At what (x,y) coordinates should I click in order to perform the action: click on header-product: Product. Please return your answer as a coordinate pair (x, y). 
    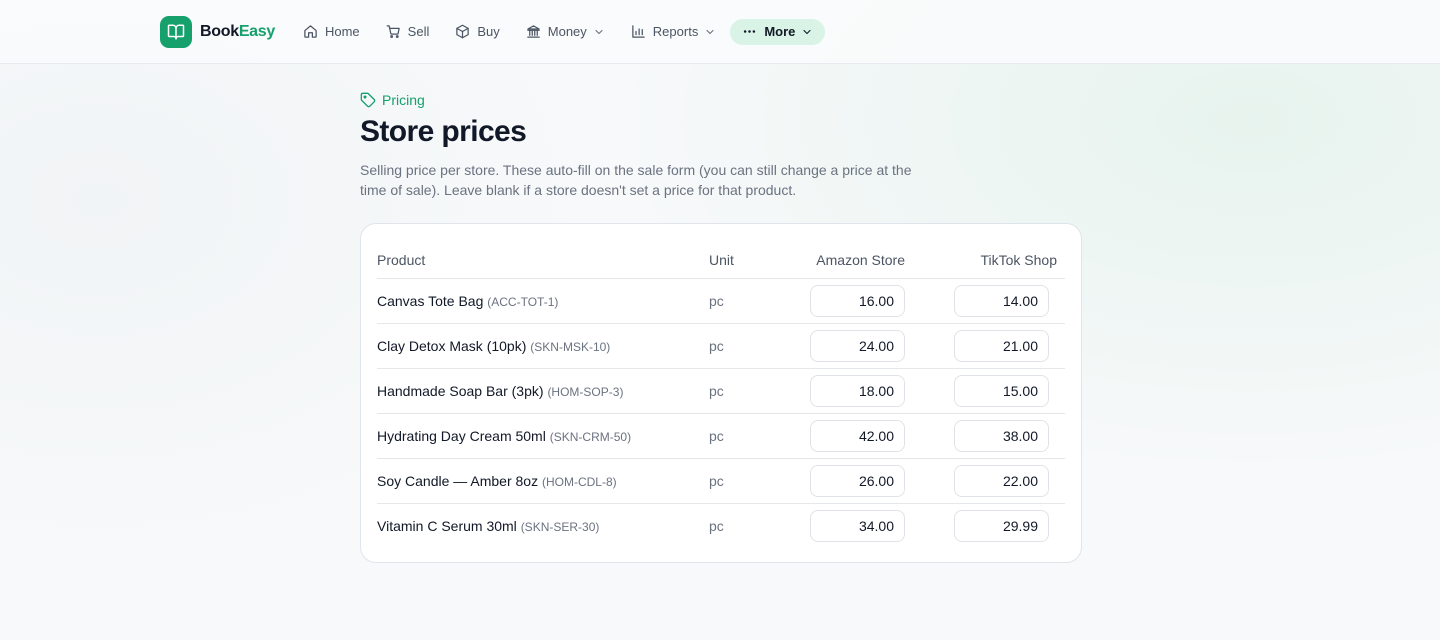
    Looking at the image, I should click on (543, 260).